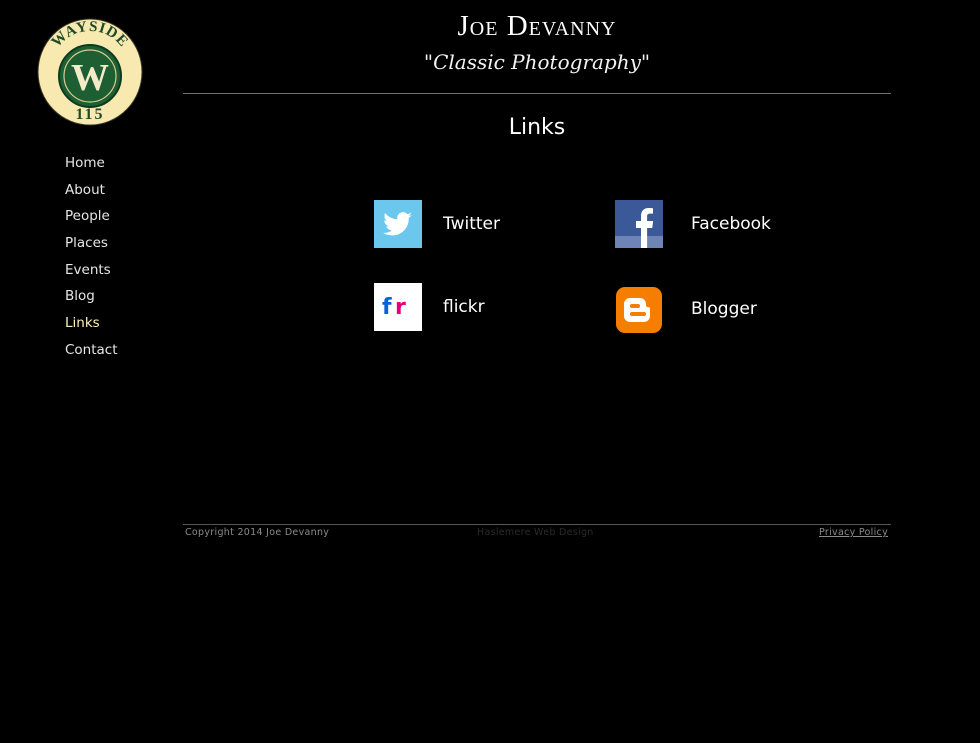 The height and width of the screenshot is (743, 980). Describe the element at coordinates (853, 532) in the screenshot. I see `privacy-policy-link: Privacy Policy` at that location.